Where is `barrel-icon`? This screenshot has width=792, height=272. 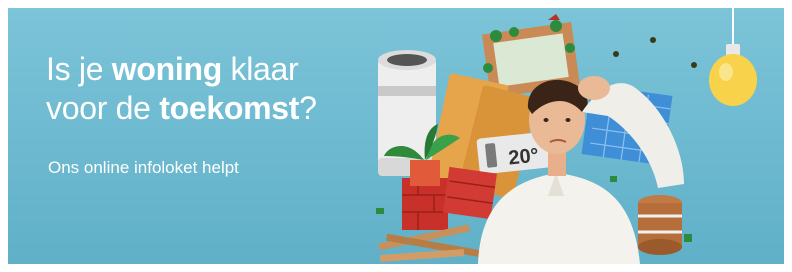 barrel-icon is located at coordinates (660, 225).